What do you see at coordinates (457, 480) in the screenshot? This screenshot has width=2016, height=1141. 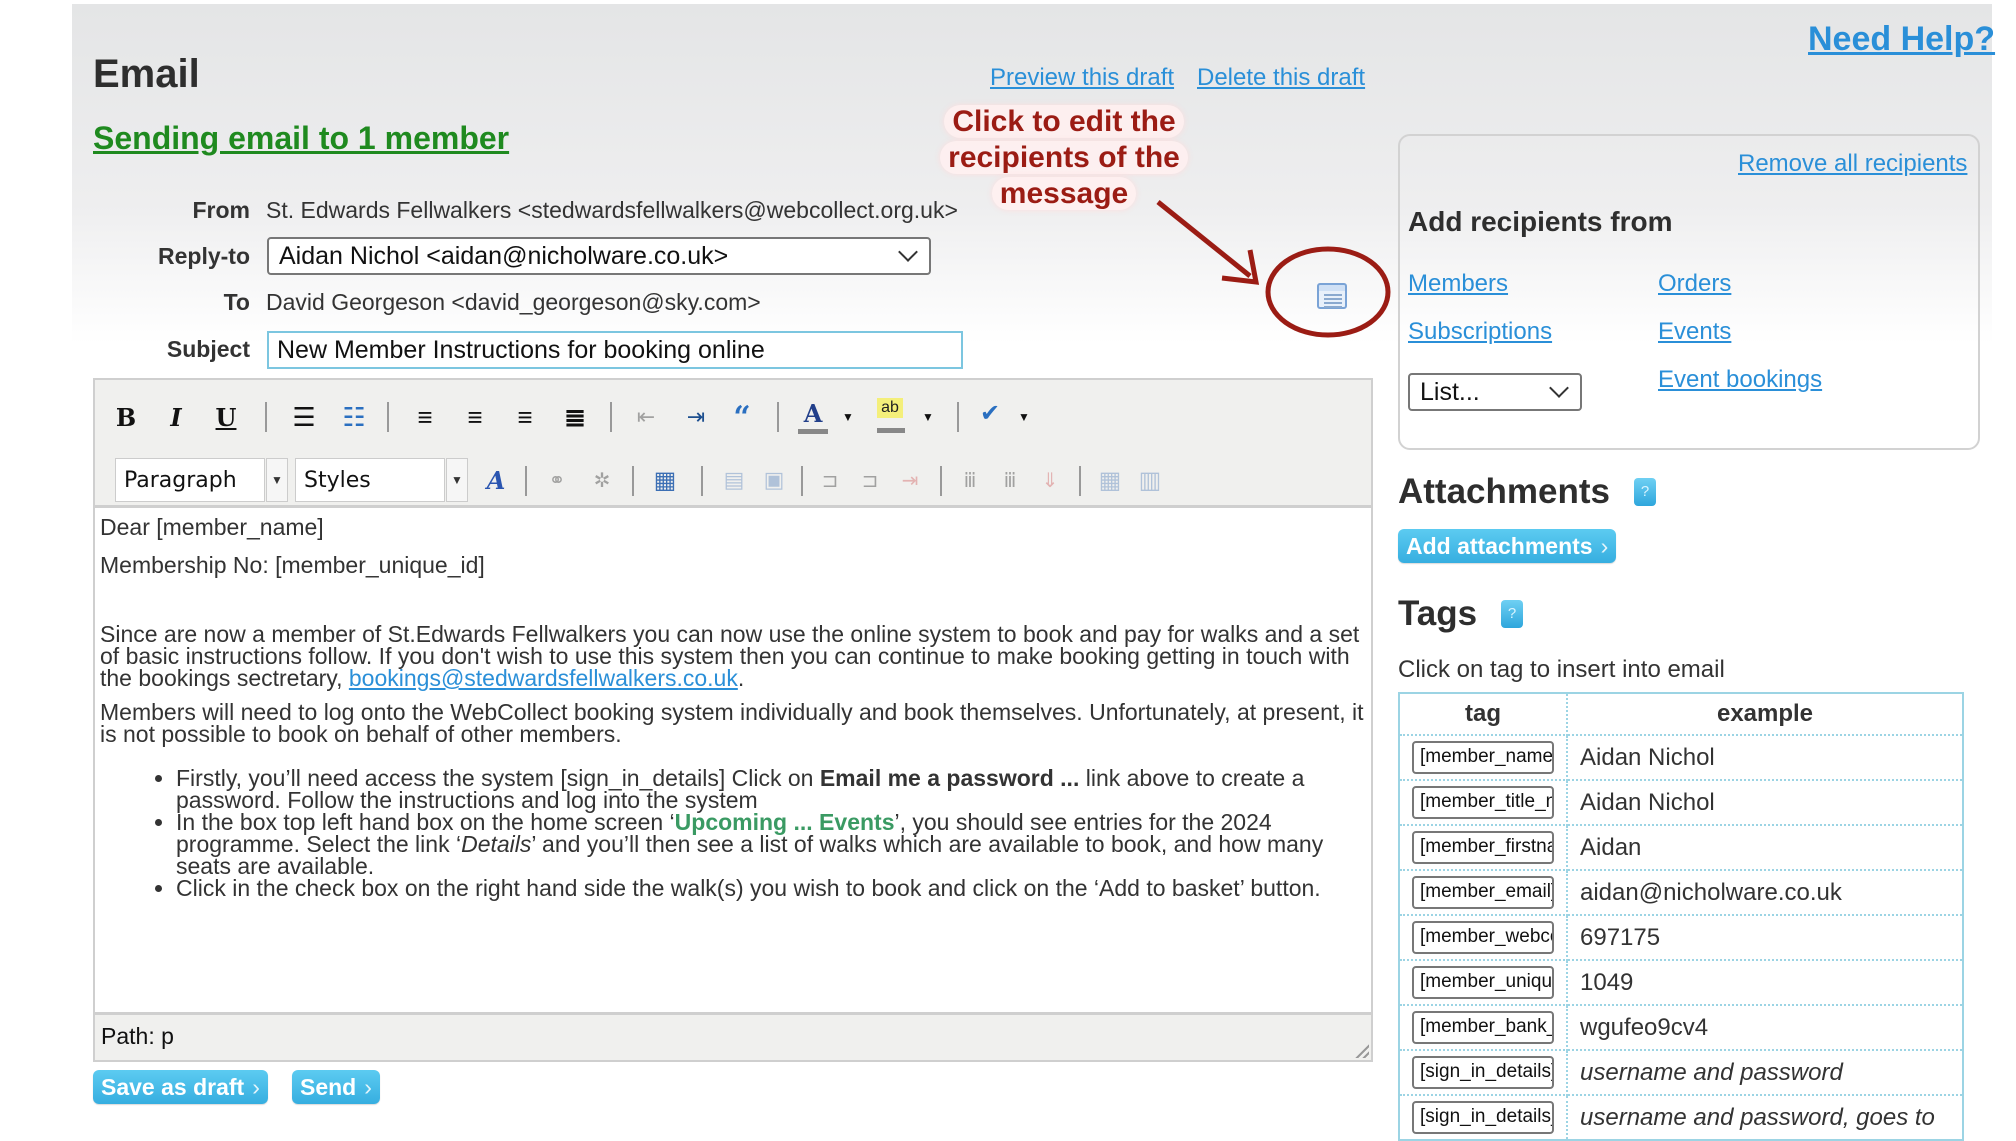 I see `styles-dropdown-icon: ▼` at bounding box center [457, 480].